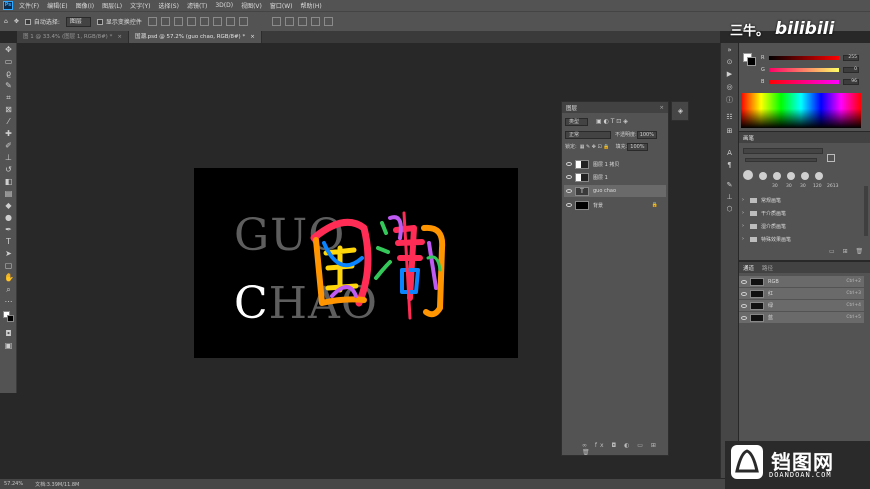  Describe the element at coordinates (729, 100) in the screenshot. I see `info-icon: ⓘ` at that location.